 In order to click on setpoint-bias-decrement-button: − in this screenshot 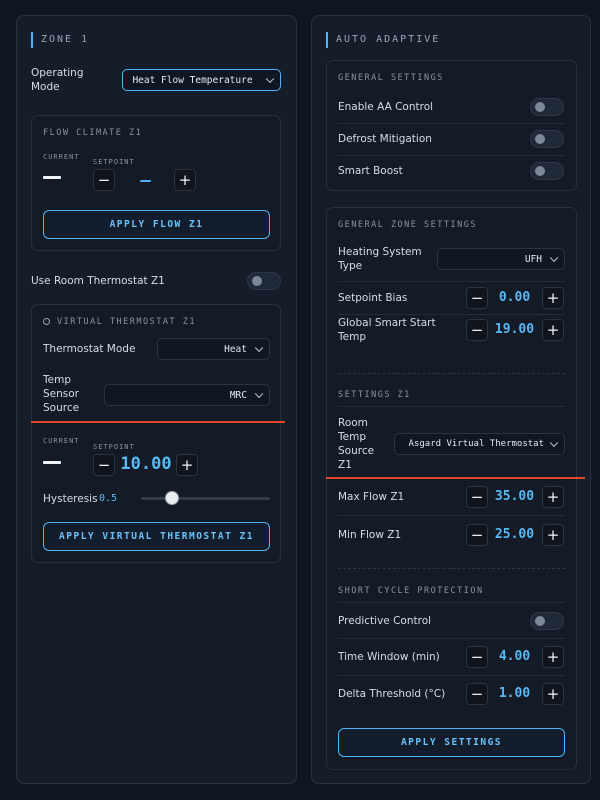, I will do `click(477, 298)`.